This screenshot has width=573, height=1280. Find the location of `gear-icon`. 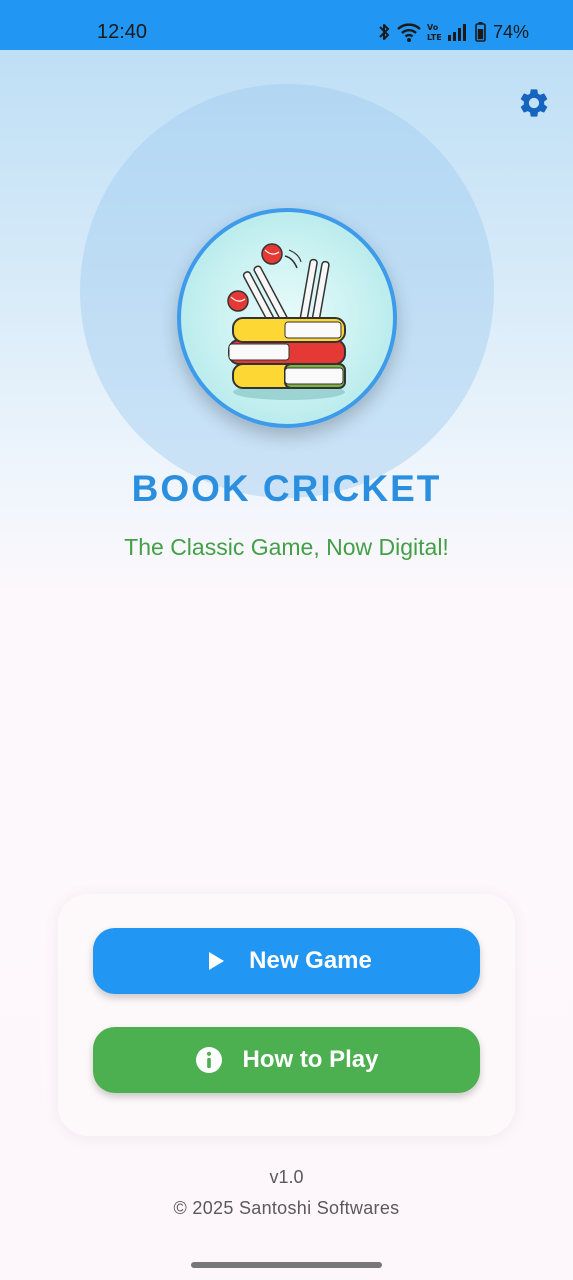

gear-icon is located at coordinates (534, 103).